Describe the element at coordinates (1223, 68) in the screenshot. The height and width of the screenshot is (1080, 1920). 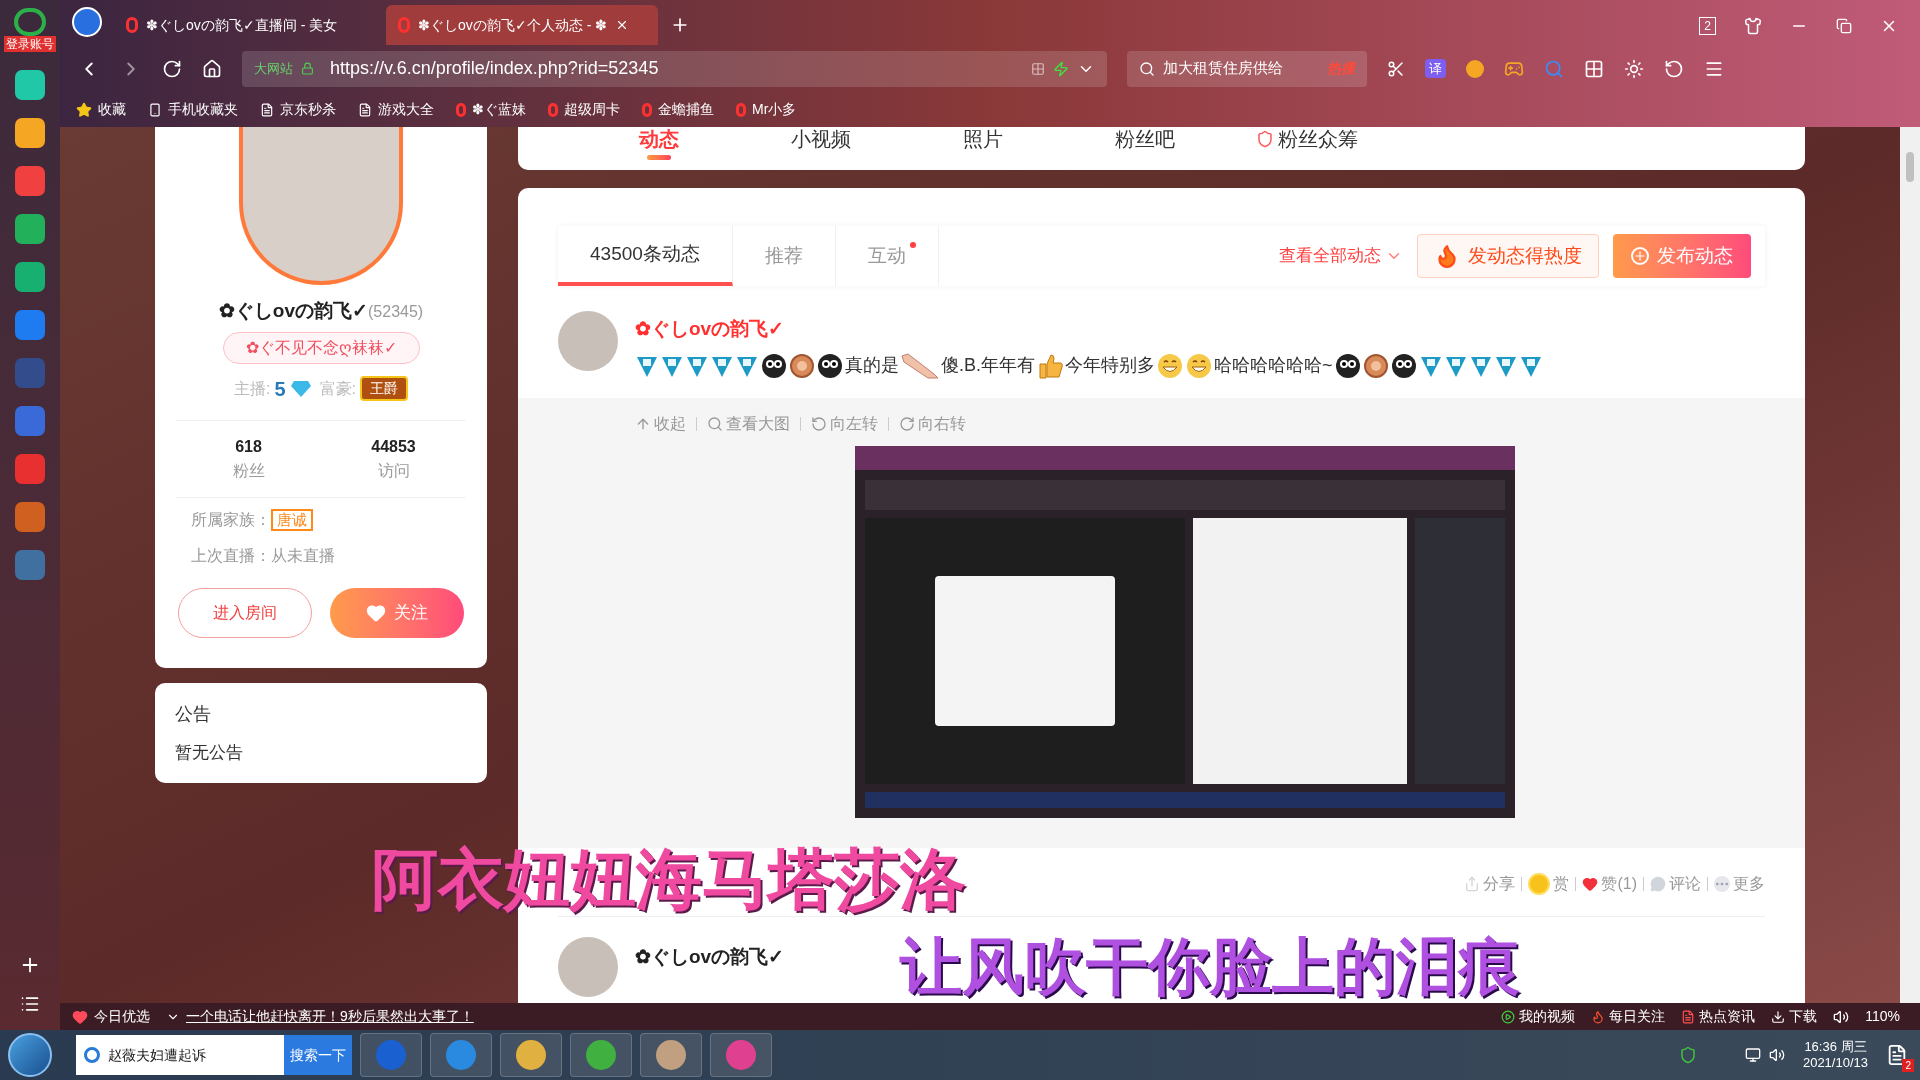
I see `search-placeholder: 加大租赁住房供给` at that location.